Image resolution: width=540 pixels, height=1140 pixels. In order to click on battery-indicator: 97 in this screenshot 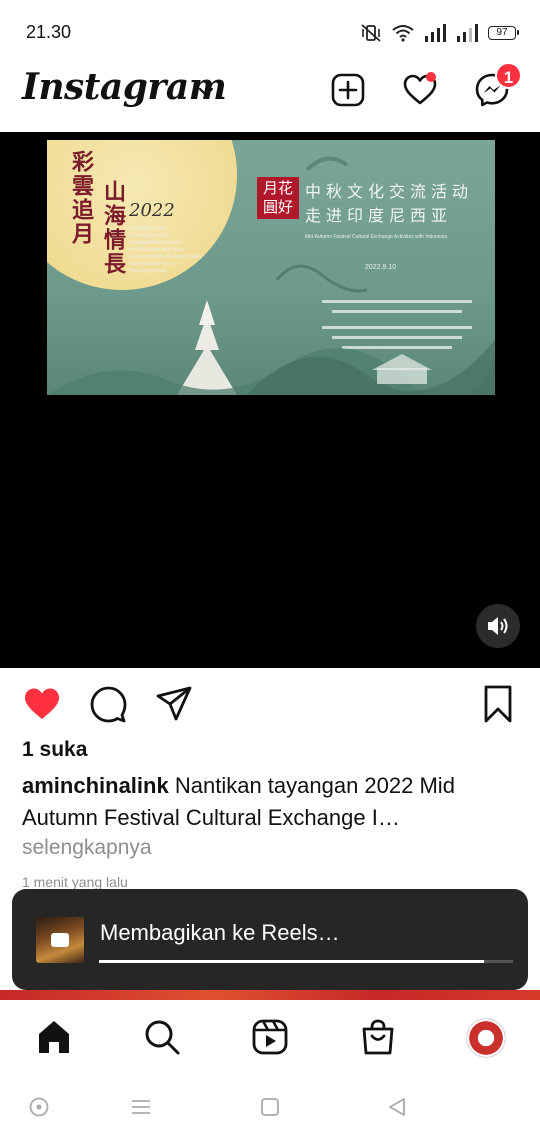, I will do `click(503, 33)`.